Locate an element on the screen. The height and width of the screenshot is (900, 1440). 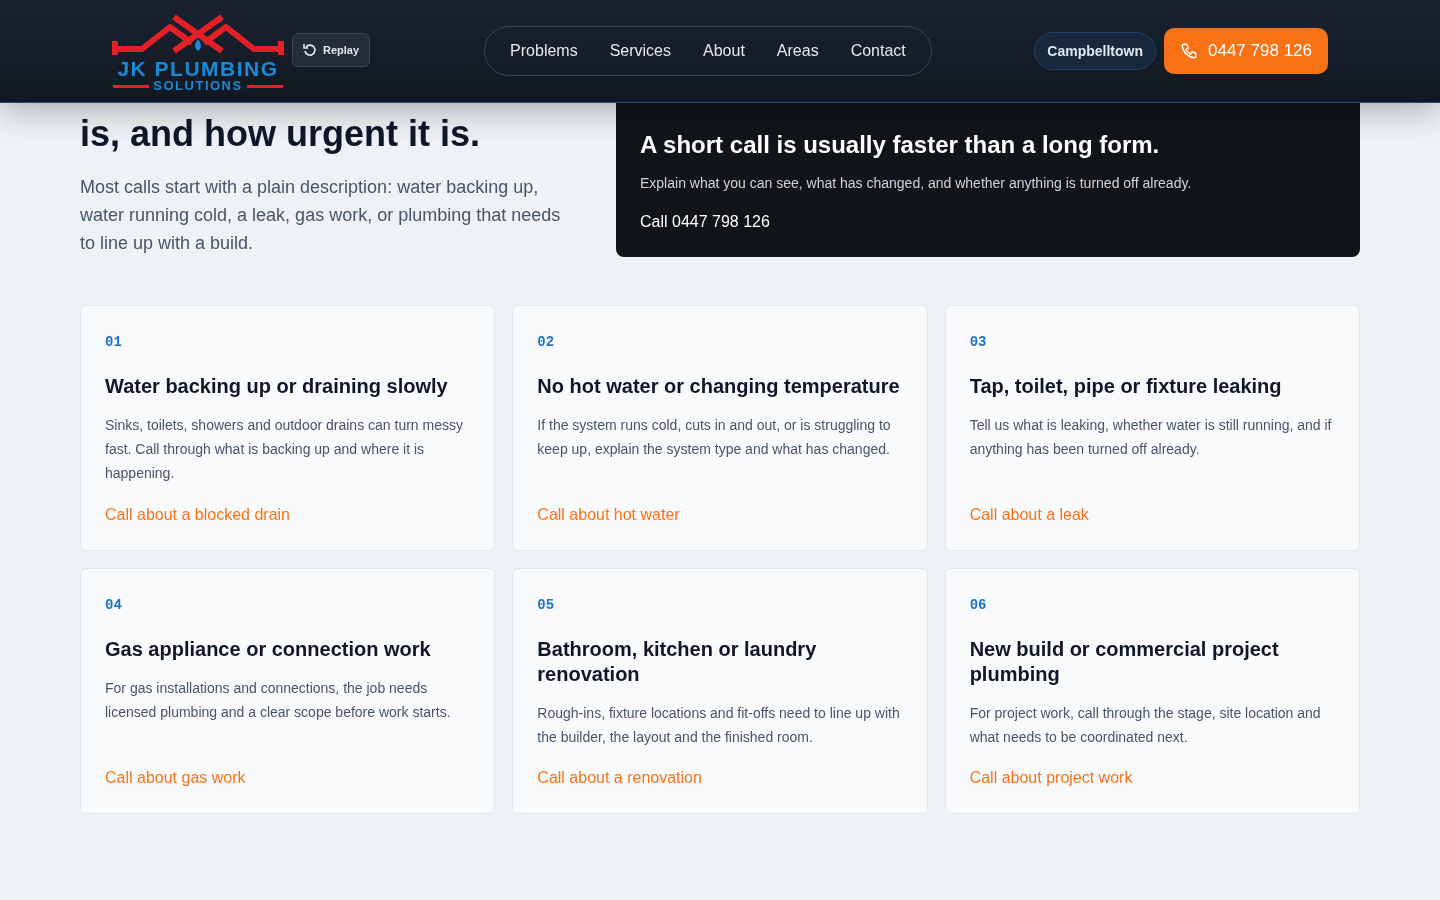
nav-link: Problems is located at coordinates (544, 51).